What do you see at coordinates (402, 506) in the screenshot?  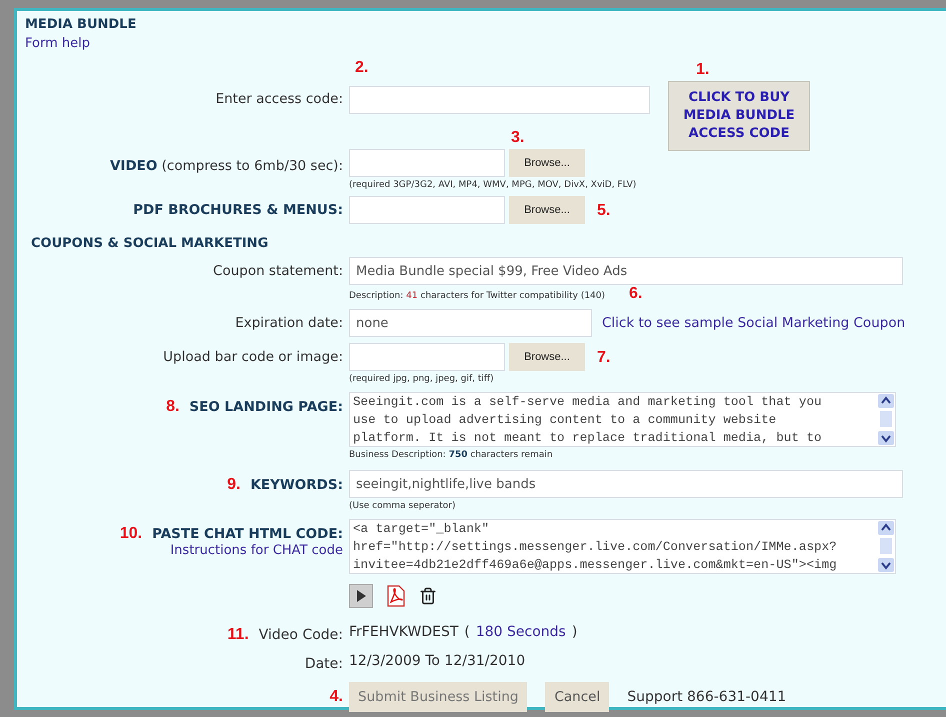 I see `input-hint: (Use comma seperator)` at bounding box center [402, 506].